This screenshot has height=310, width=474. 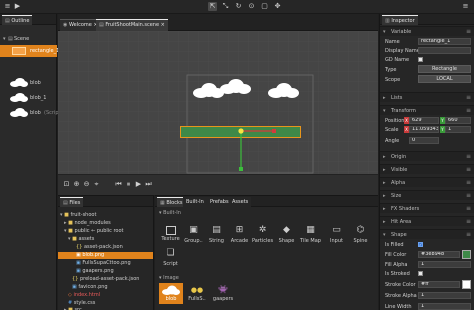 I want to click on outline-item-rectangle: rectangle_1, so click(x=29, y=51).